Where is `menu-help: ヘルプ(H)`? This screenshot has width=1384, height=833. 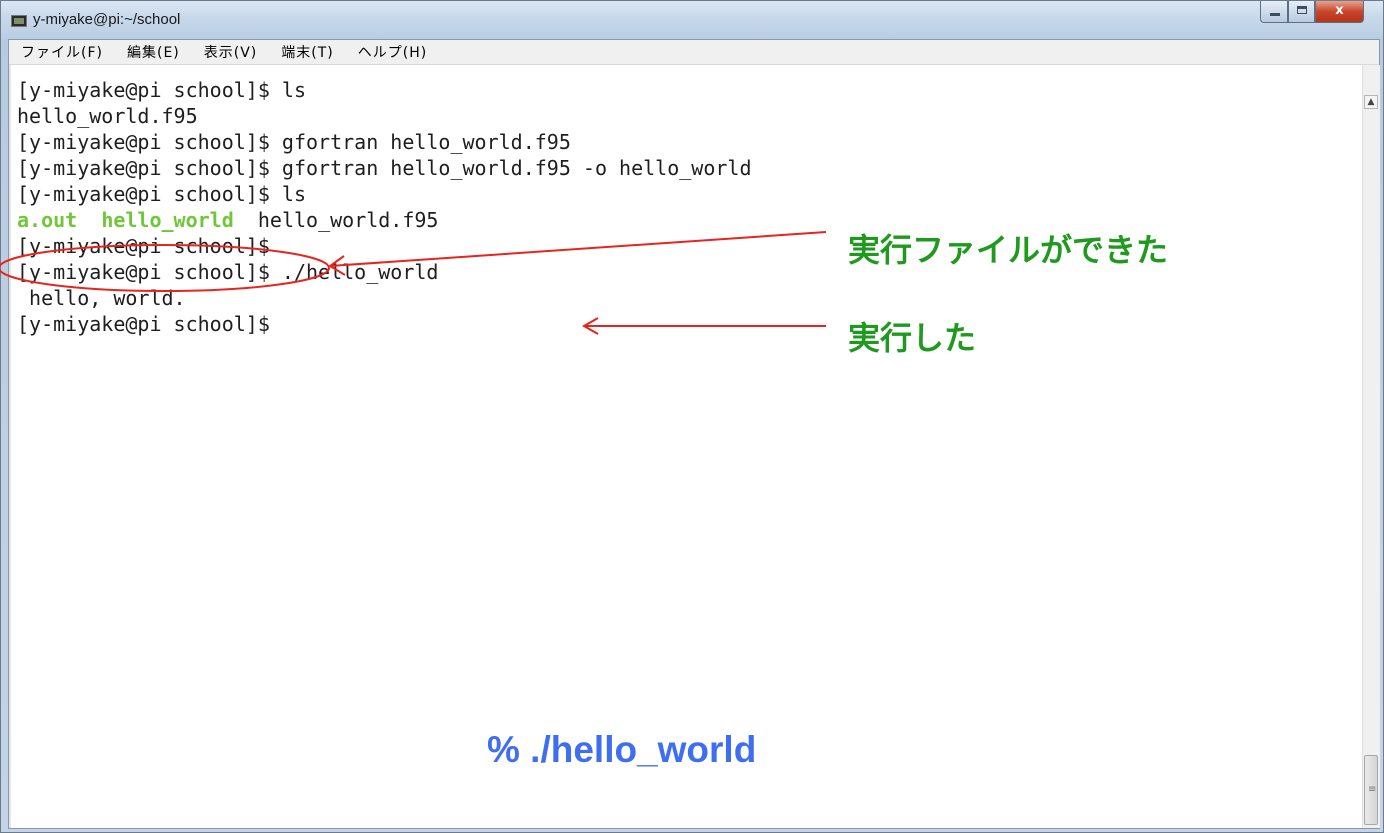 menu-help: ヘルプ(H) is located at coordinates (392, 52).